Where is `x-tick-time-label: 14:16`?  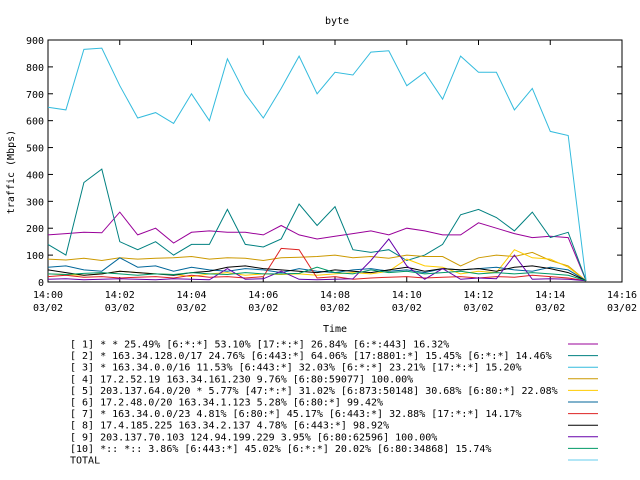 x-tick-time-label: 14:16 is located at coordinates (622, 295).